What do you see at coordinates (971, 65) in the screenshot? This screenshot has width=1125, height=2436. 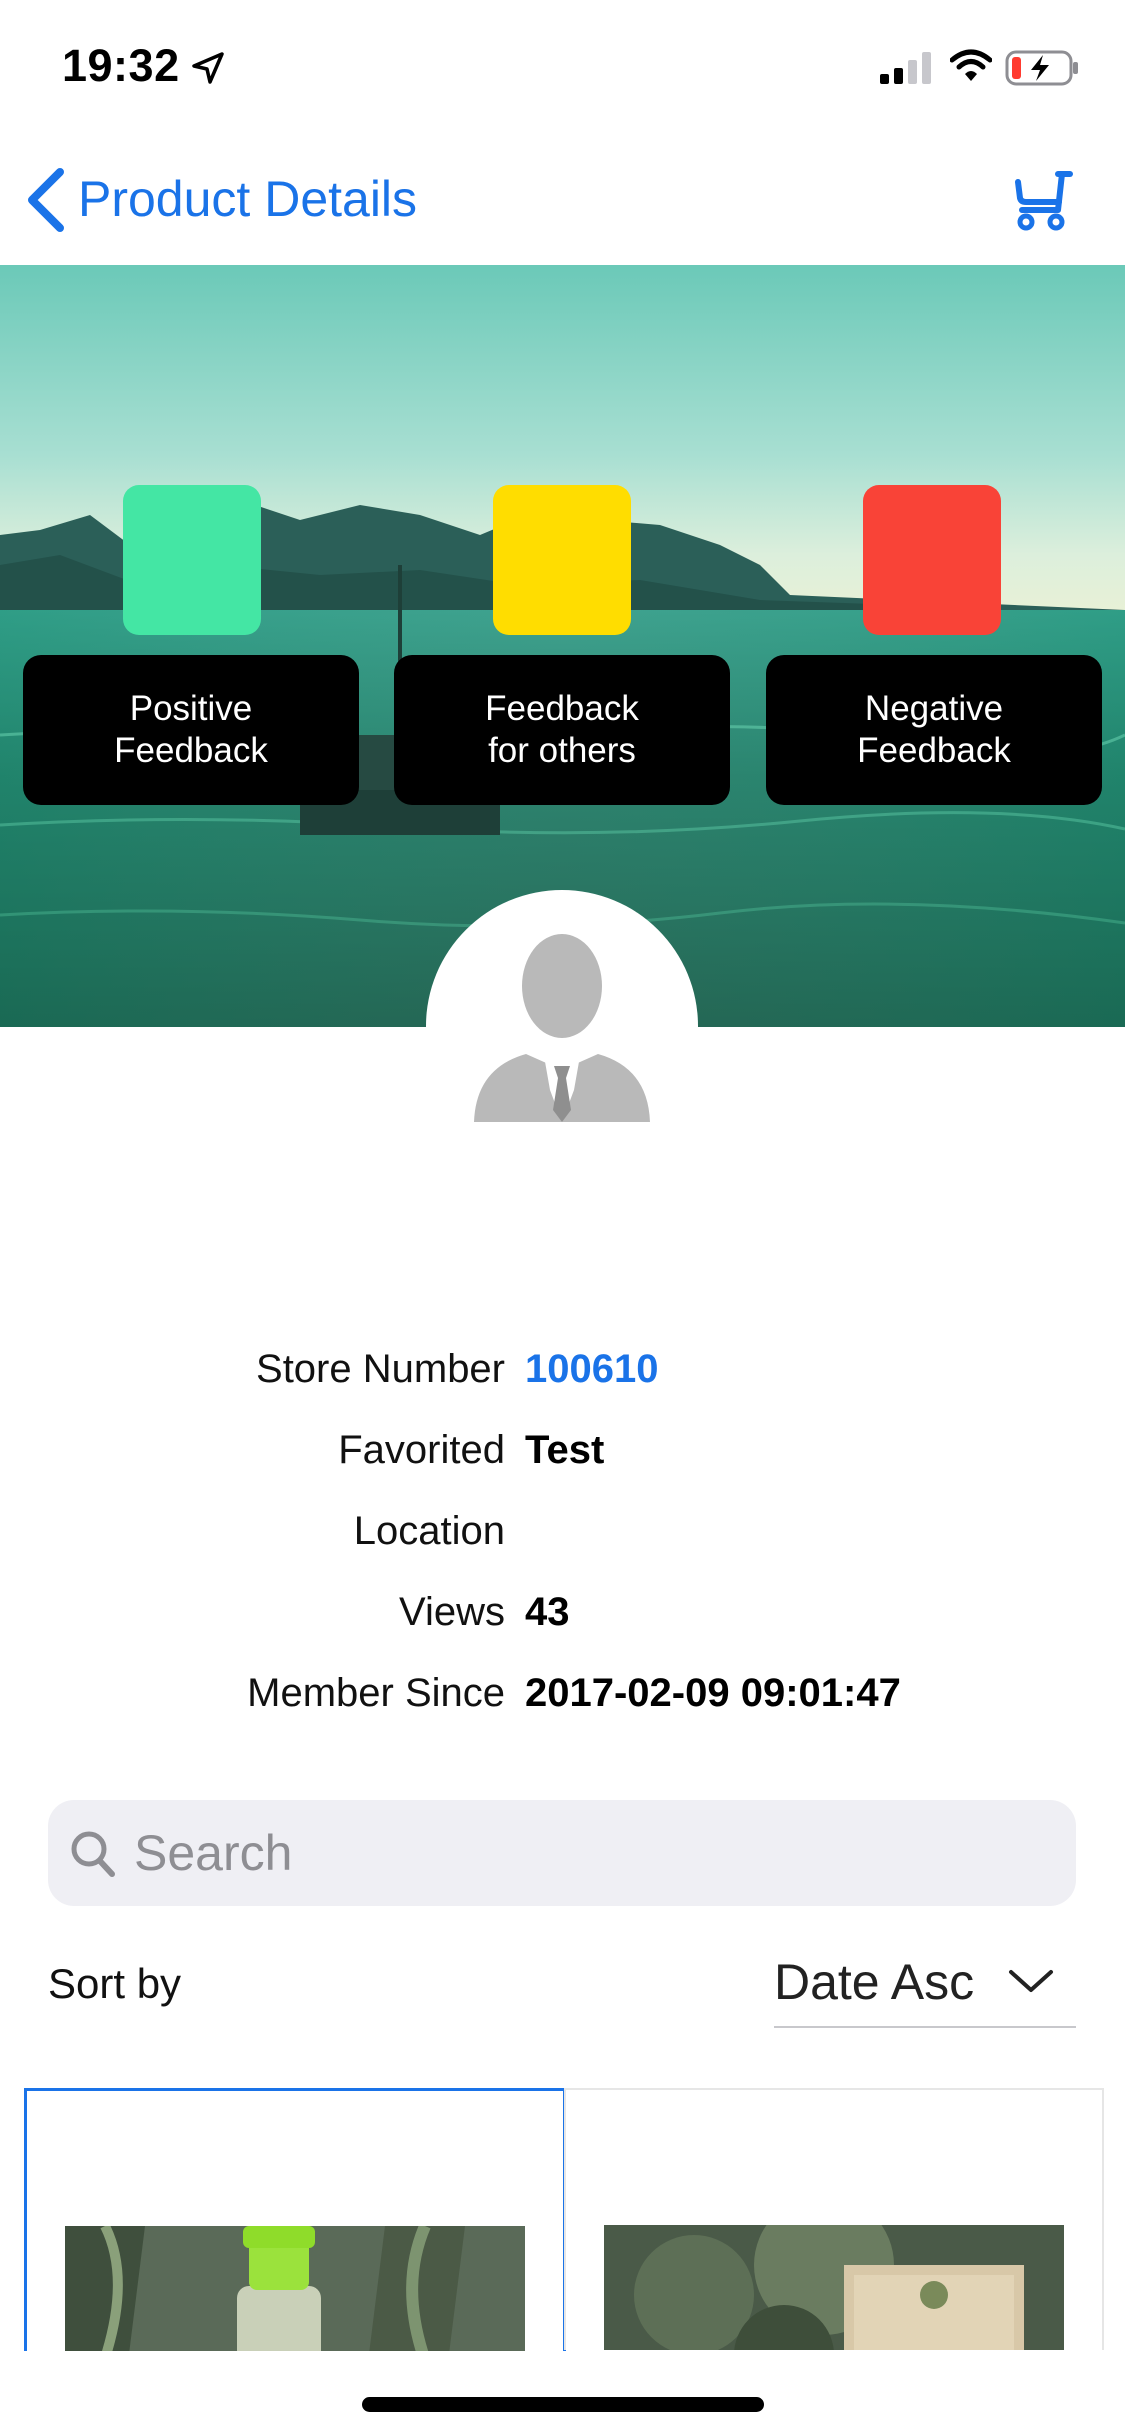 I see `wifi-icon` at bounding box center [971, 65].